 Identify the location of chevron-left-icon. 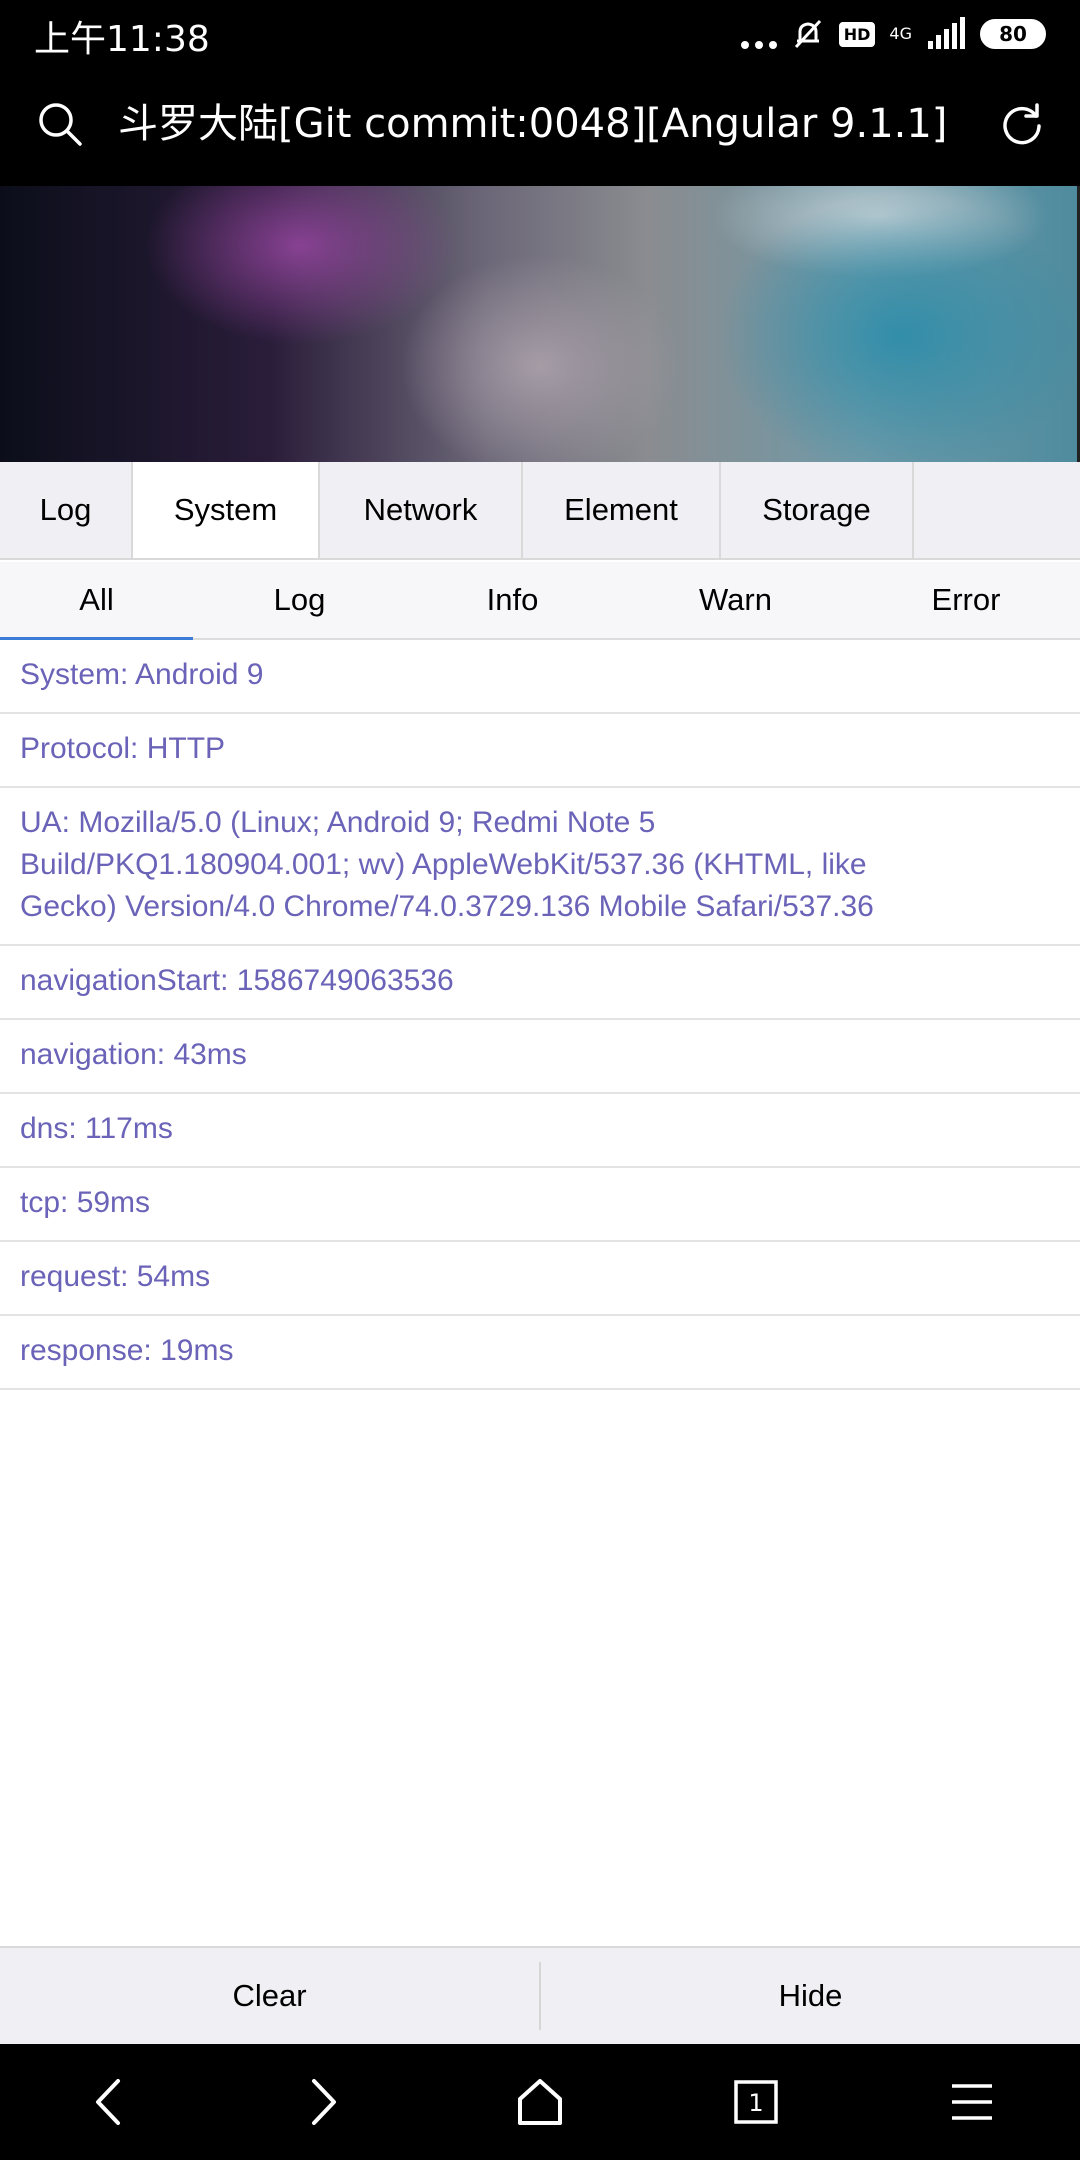
(108, 2102).